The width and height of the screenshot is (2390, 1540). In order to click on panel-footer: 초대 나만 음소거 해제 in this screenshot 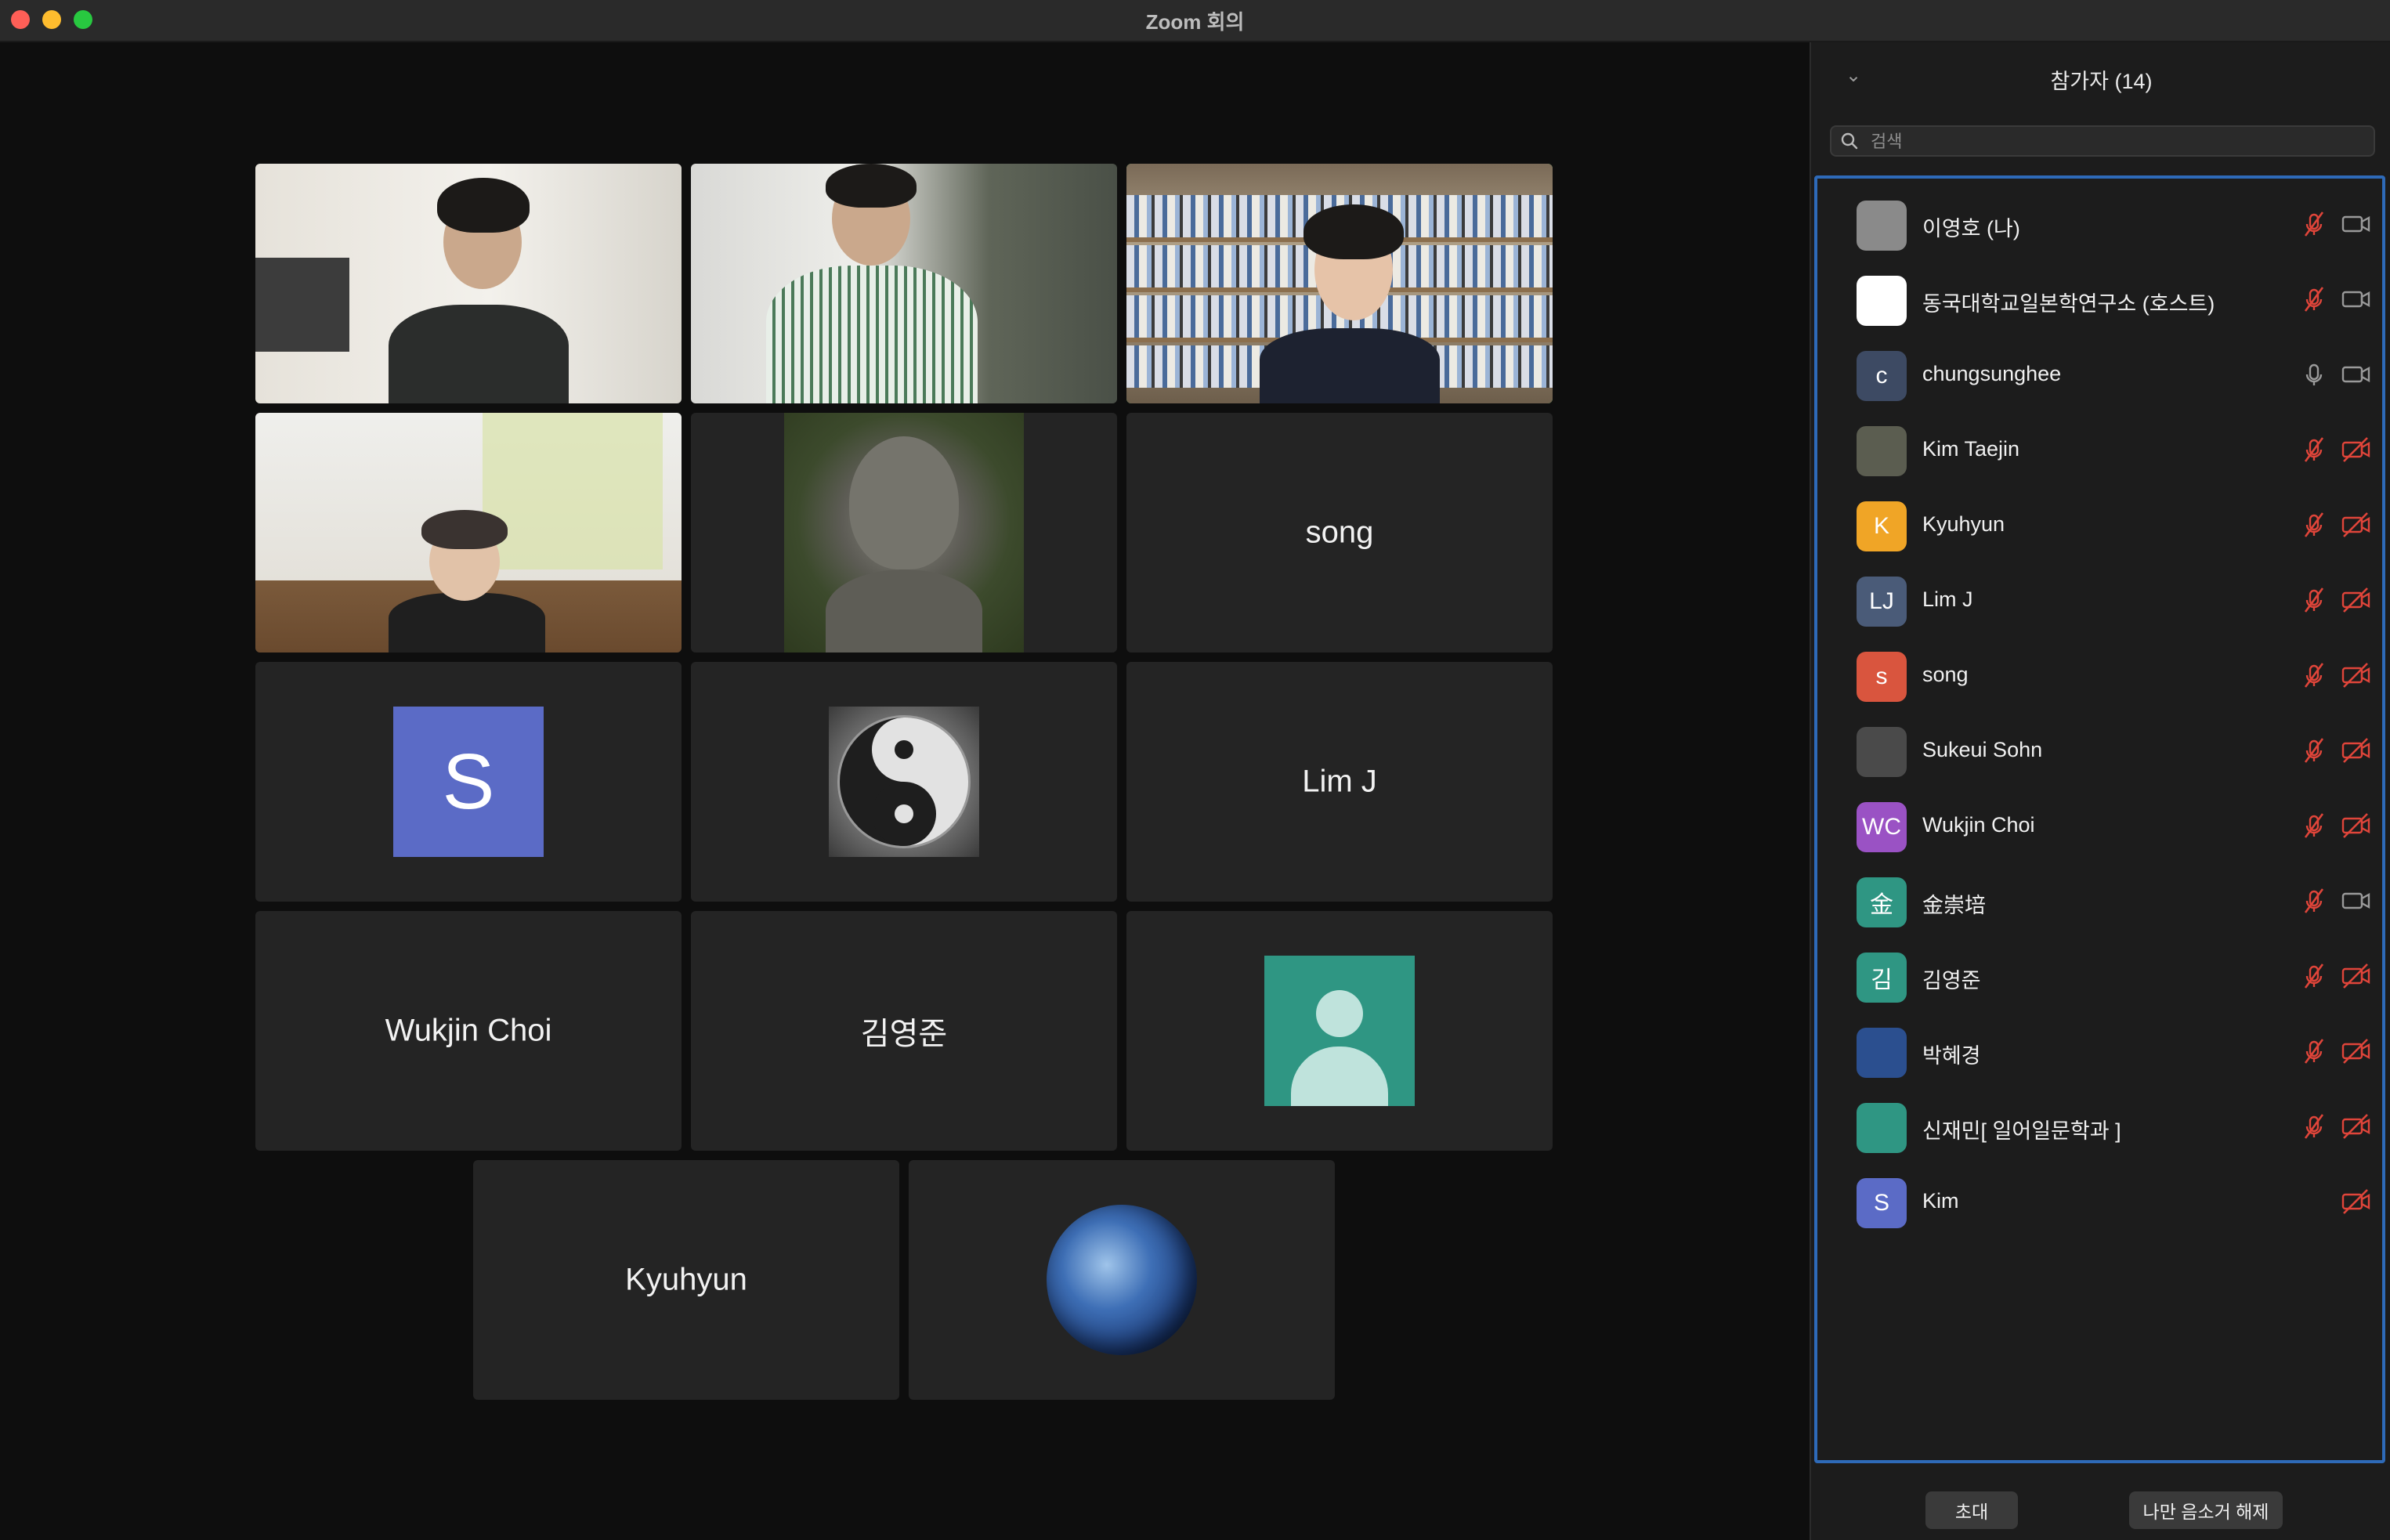, I will do `click(2100, 1501)`.